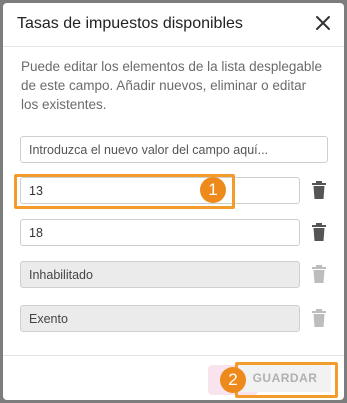 The width and height of the screenshot is (347, 403). I want to click on save-button: GUARDAR, so click(285, 378).